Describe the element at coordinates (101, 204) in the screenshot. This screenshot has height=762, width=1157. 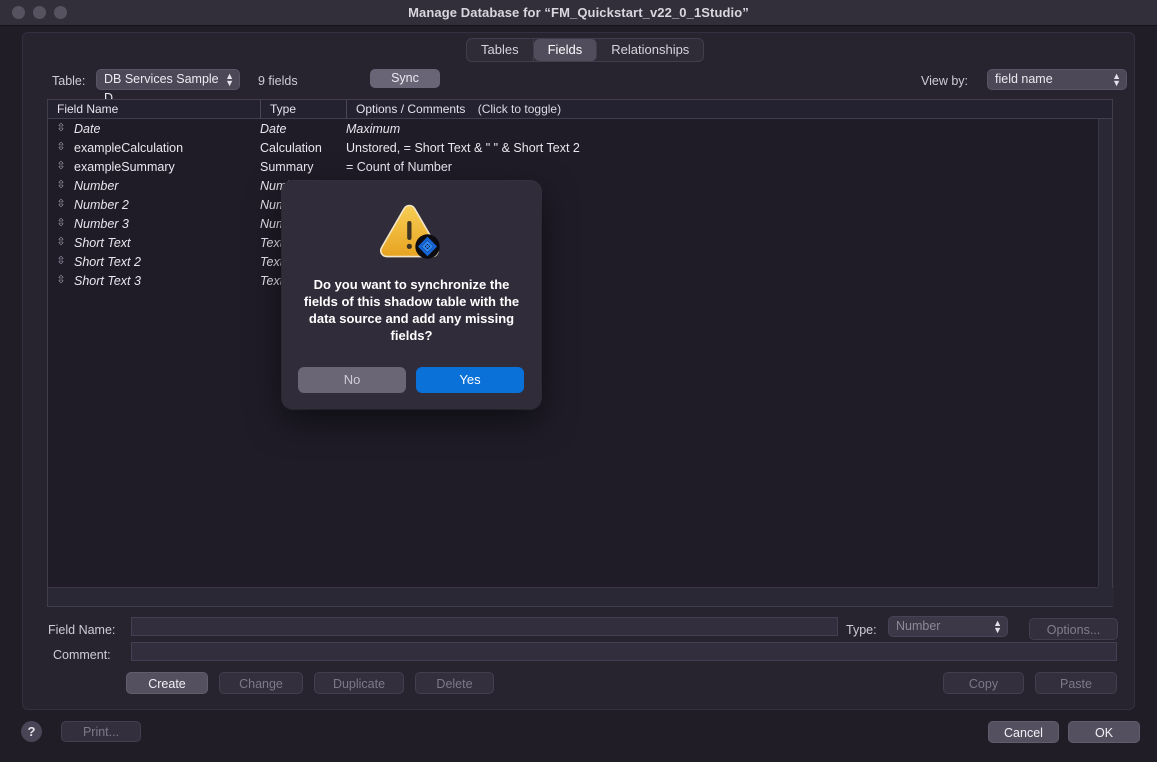
I see `cell-field-name: Number 2` at that location.